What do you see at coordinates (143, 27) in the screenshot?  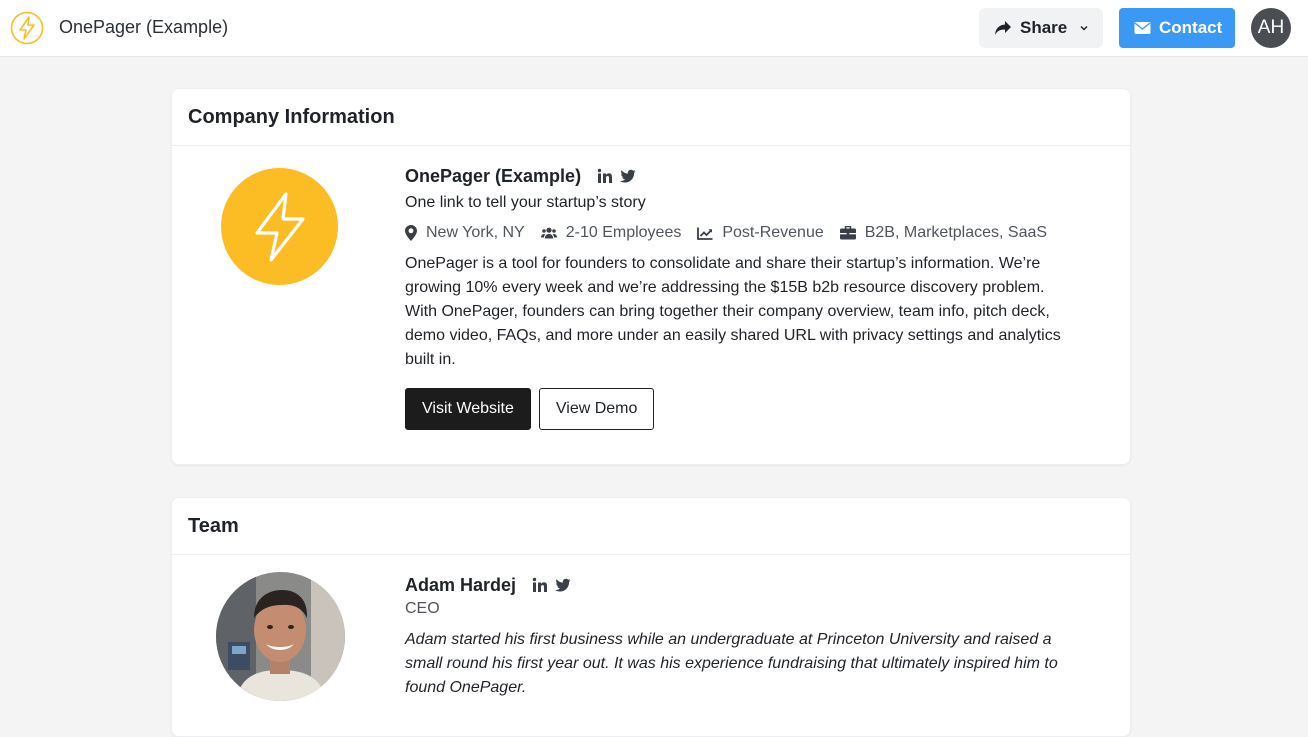 I see `brand-name: OnePager (Example)` at bounding box center [143, 27].